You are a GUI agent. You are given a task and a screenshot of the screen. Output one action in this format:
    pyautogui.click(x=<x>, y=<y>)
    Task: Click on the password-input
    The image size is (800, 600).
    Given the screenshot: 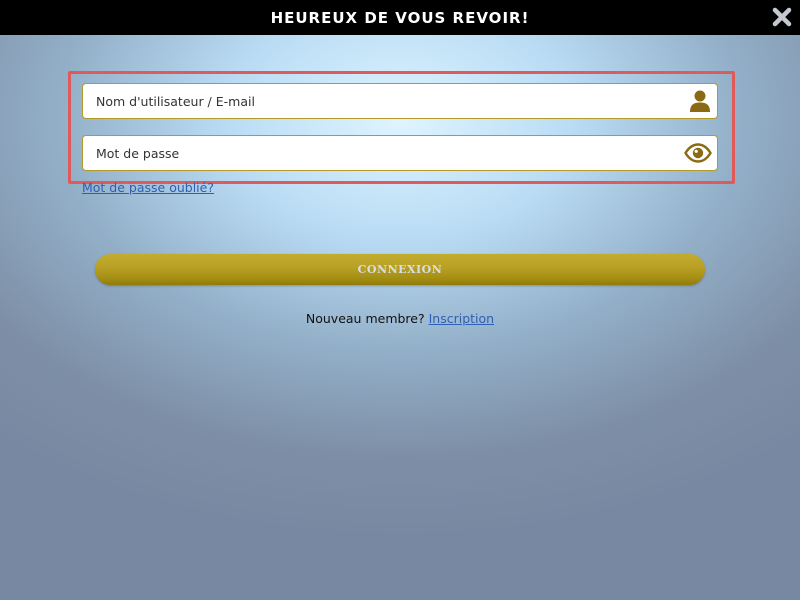 What is the action you would take?
    pyautogui.click(x=400, y=153)
    